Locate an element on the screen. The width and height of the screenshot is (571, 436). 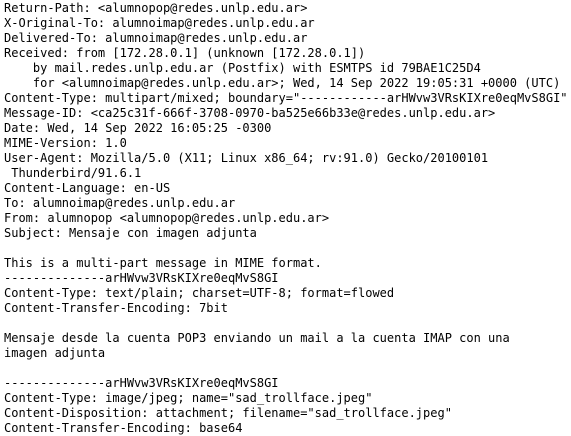
part-transfer-encoding: Content-Transfer-Encoding: 7bit is located at coordinates (116, 308).